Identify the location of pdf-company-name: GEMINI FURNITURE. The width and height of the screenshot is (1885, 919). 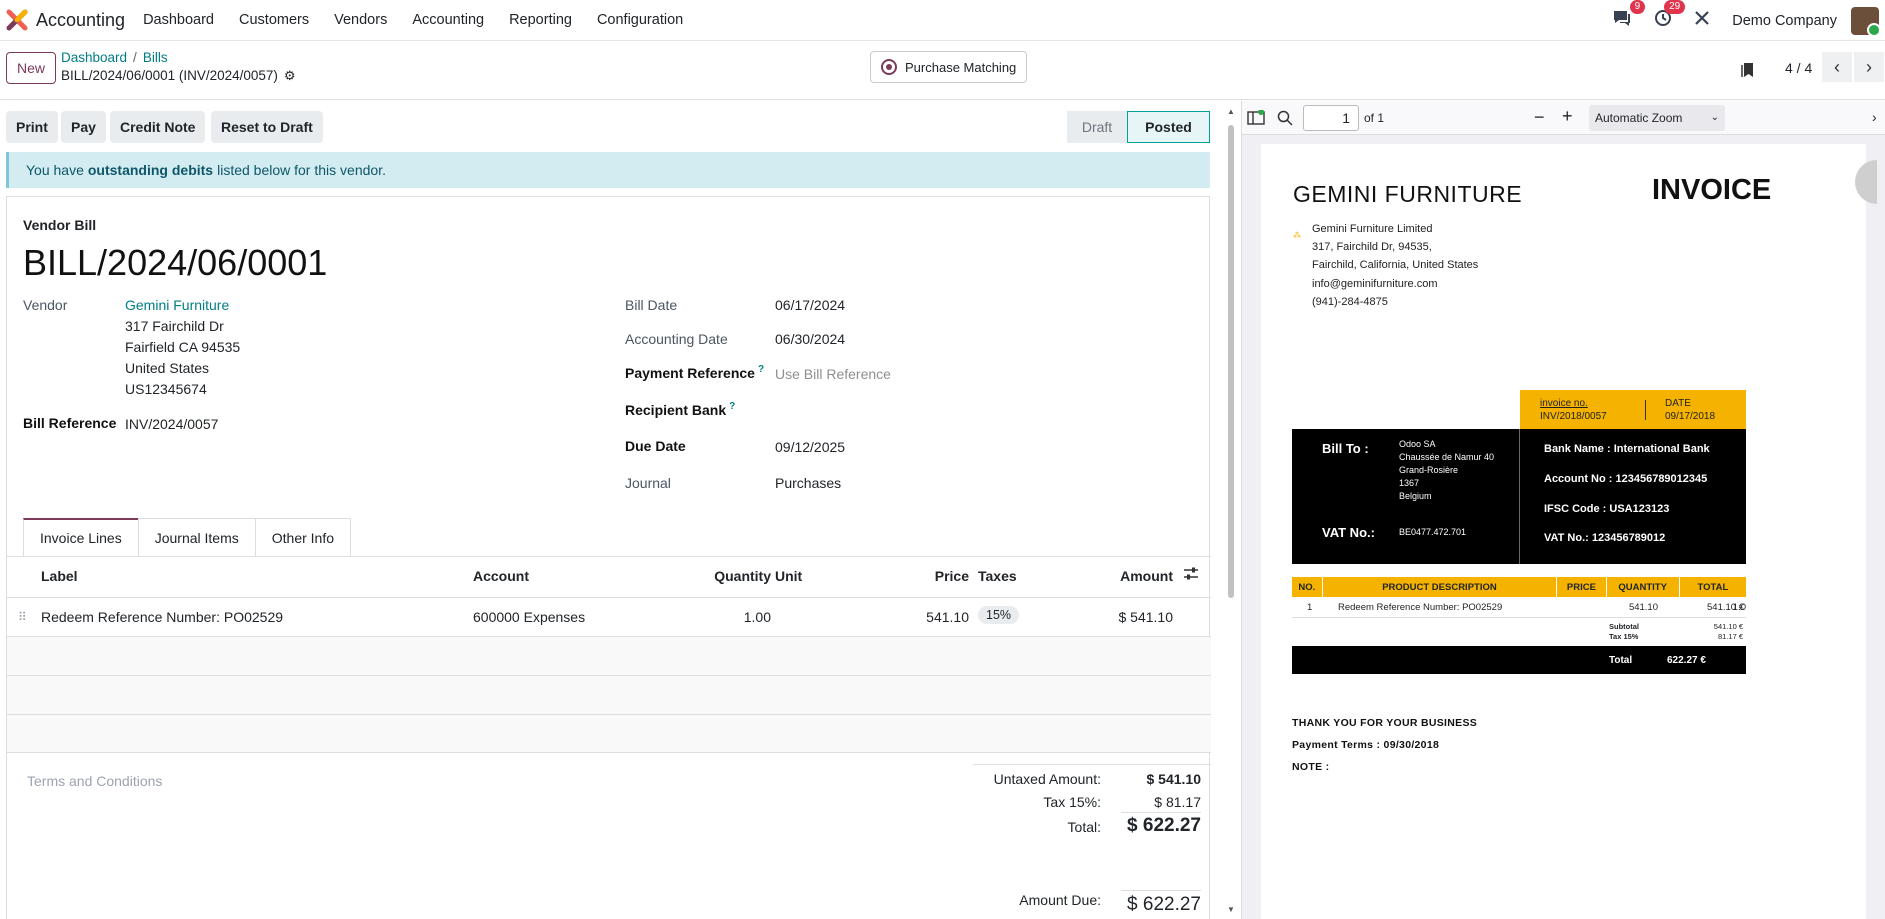
(1408, 194).